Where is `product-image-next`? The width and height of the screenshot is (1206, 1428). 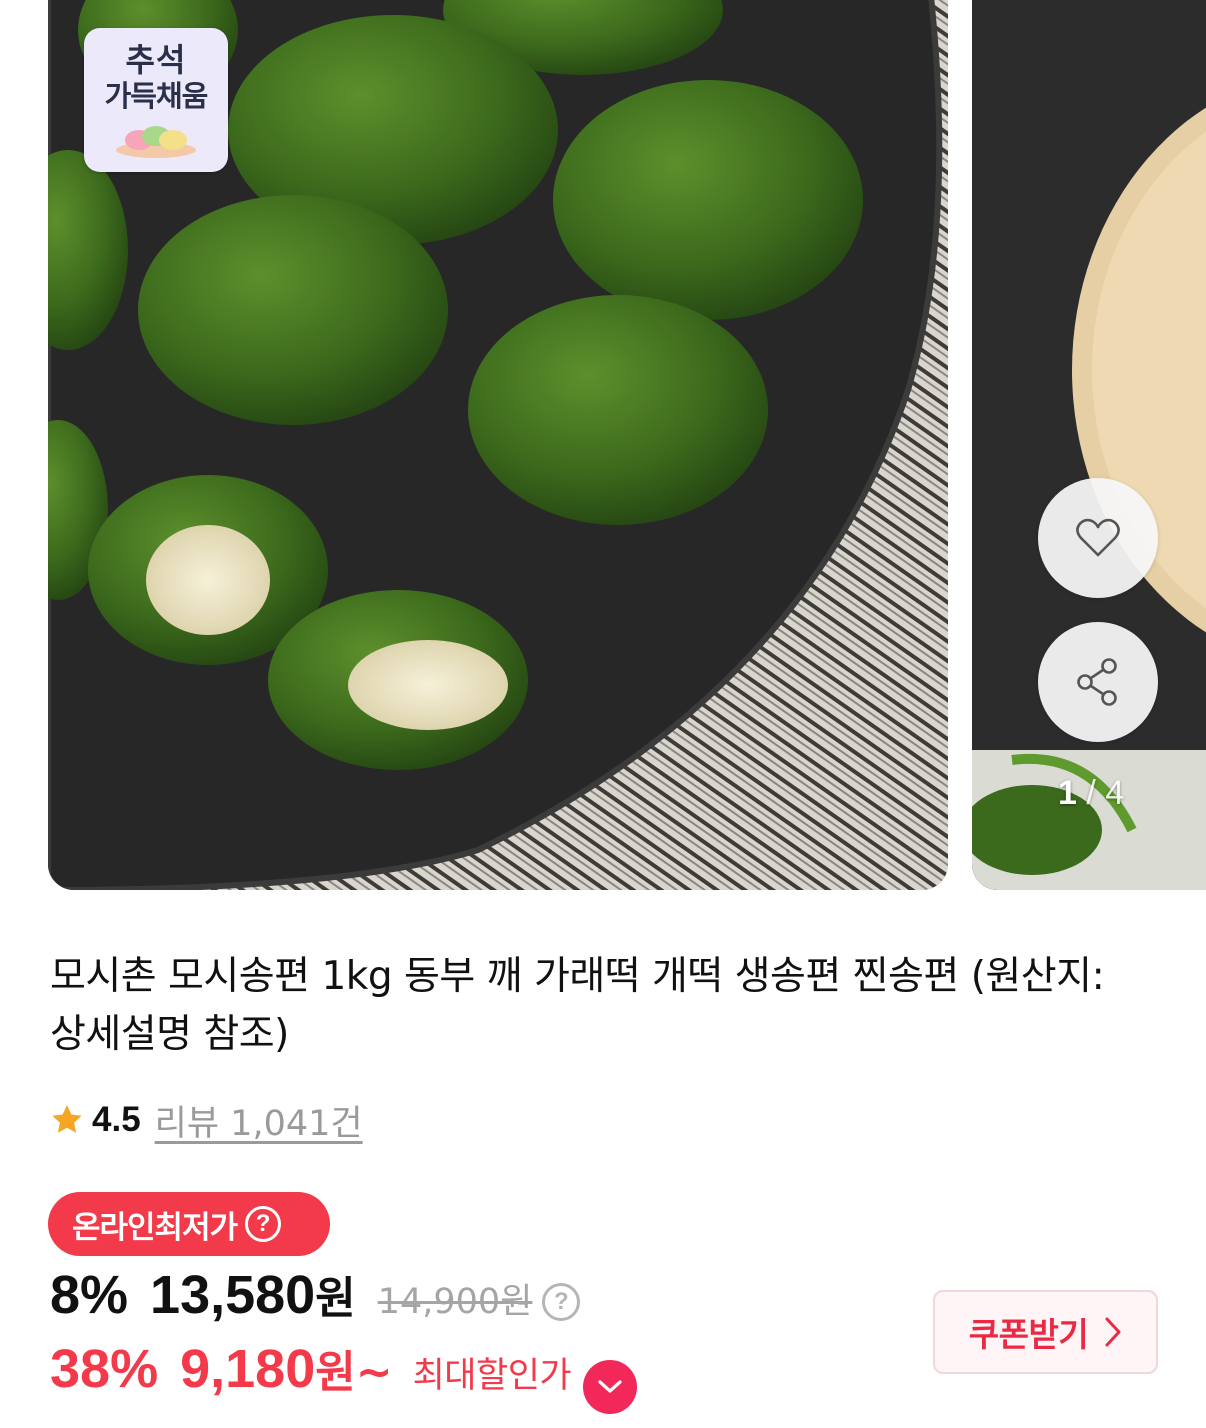
product-image-next is located at coordinates (1089, 445).